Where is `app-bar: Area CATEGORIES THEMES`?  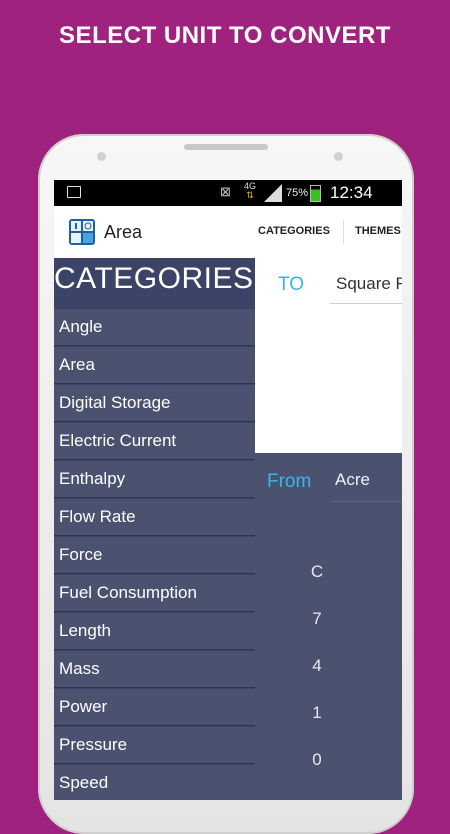
app-bar: Area CATEGORIES THEMES is located at coordinates (228, 232).